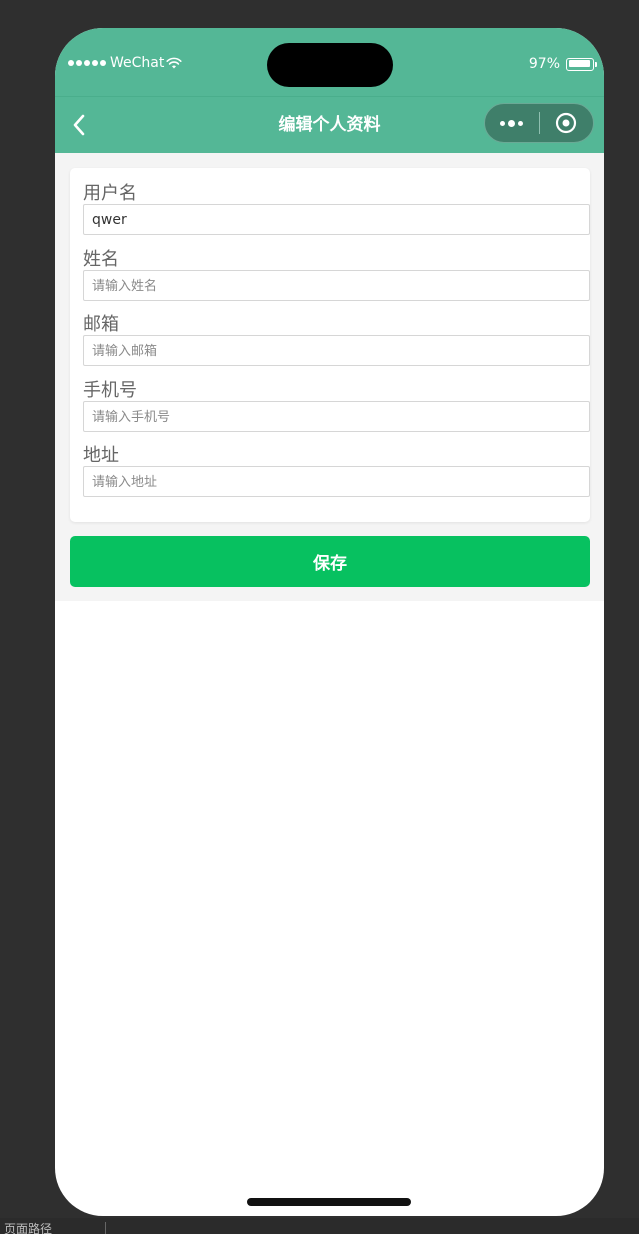 The height and width of the screenshot is (1234, 639). What do you see at coordinates (101, 324) in the screenshot?
I see `field-label-email: 邮箱` at bounding box center [101, 324].